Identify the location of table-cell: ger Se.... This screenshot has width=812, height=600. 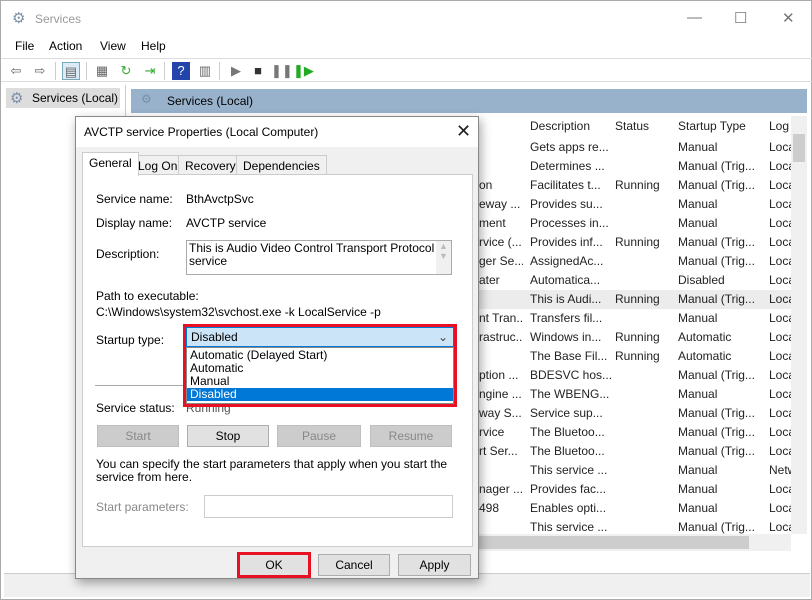
(501, 261).